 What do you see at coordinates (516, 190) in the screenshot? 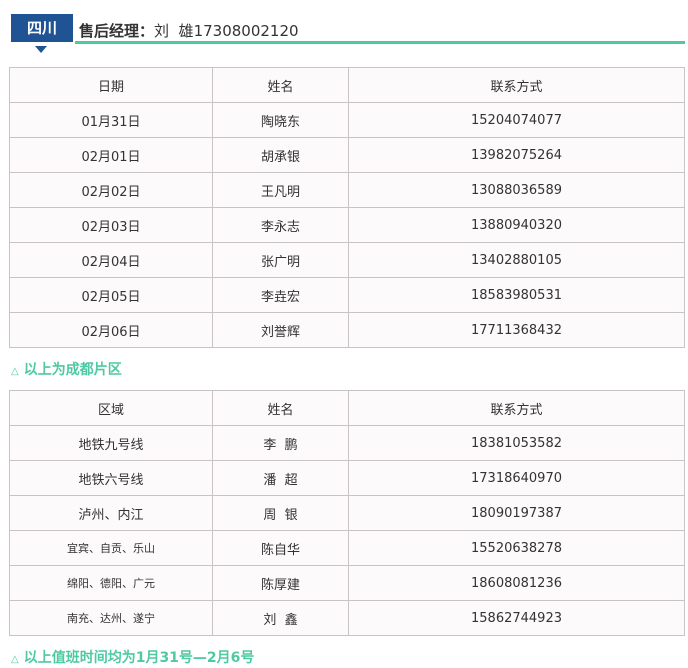
I see `phone-cell: 13088036589` at bounding box center [516, 190].